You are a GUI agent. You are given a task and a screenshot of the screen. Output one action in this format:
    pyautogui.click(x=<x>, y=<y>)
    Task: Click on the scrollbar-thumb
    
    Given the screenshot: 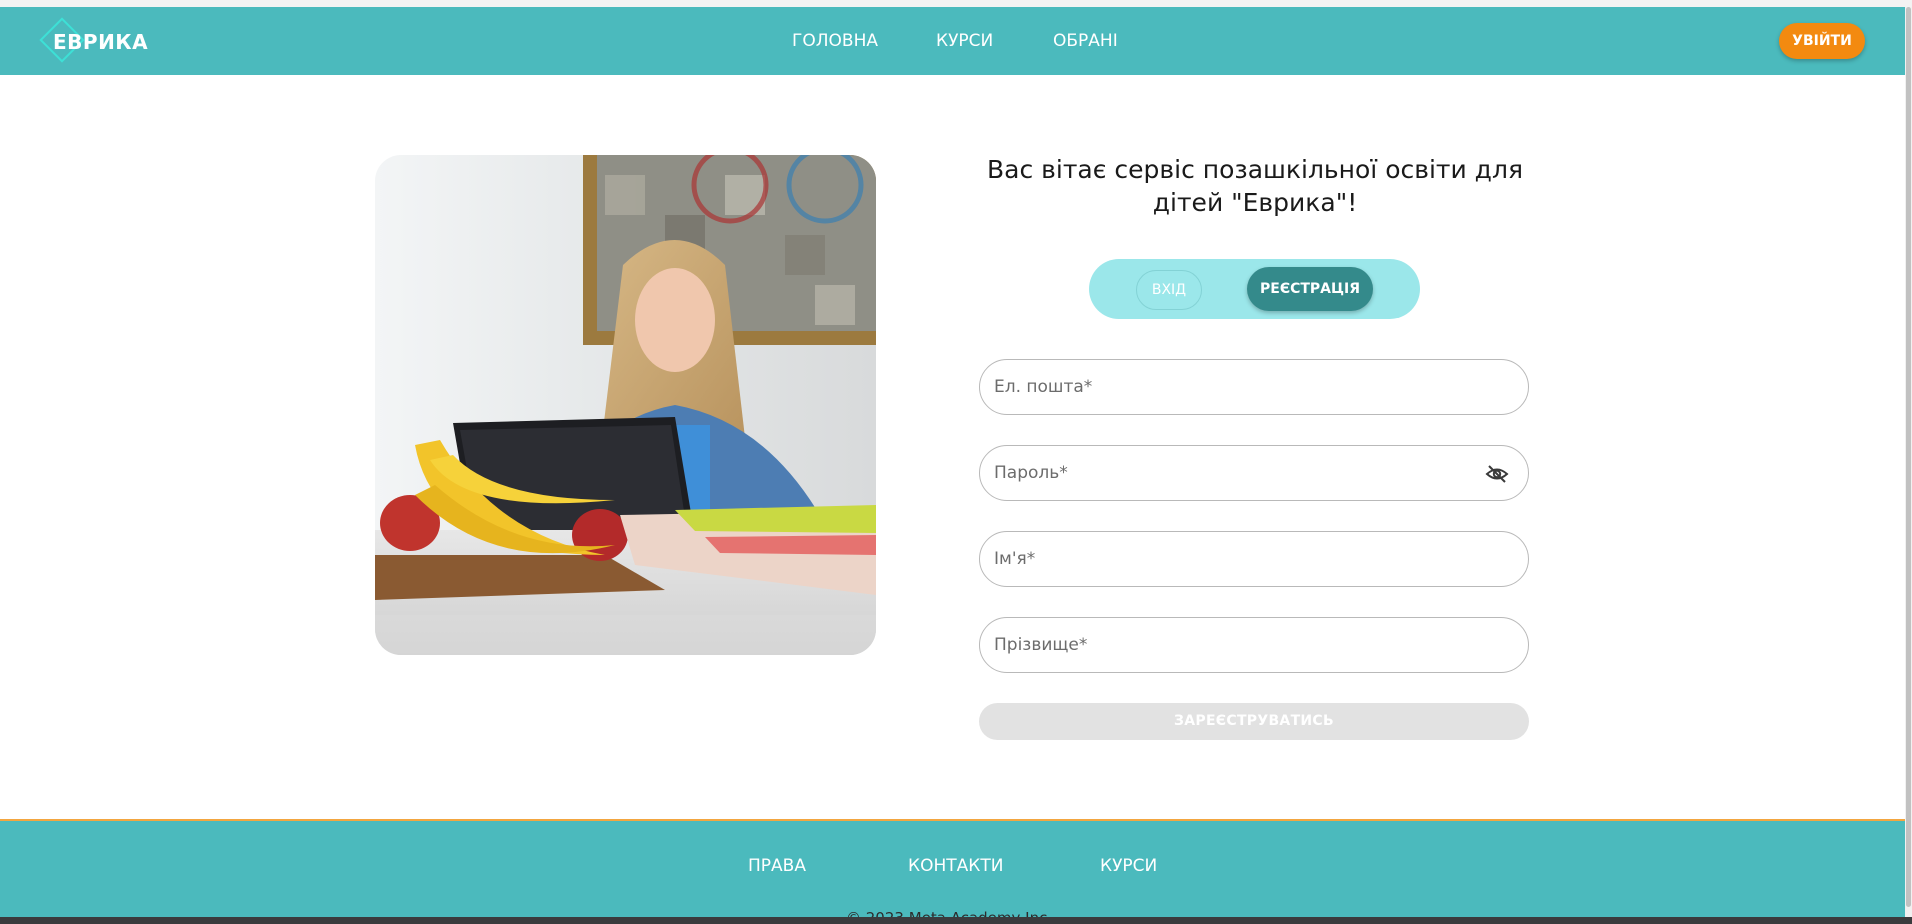 What is the action you would take?
    pyautogui.click(x=1908, y=457)
    